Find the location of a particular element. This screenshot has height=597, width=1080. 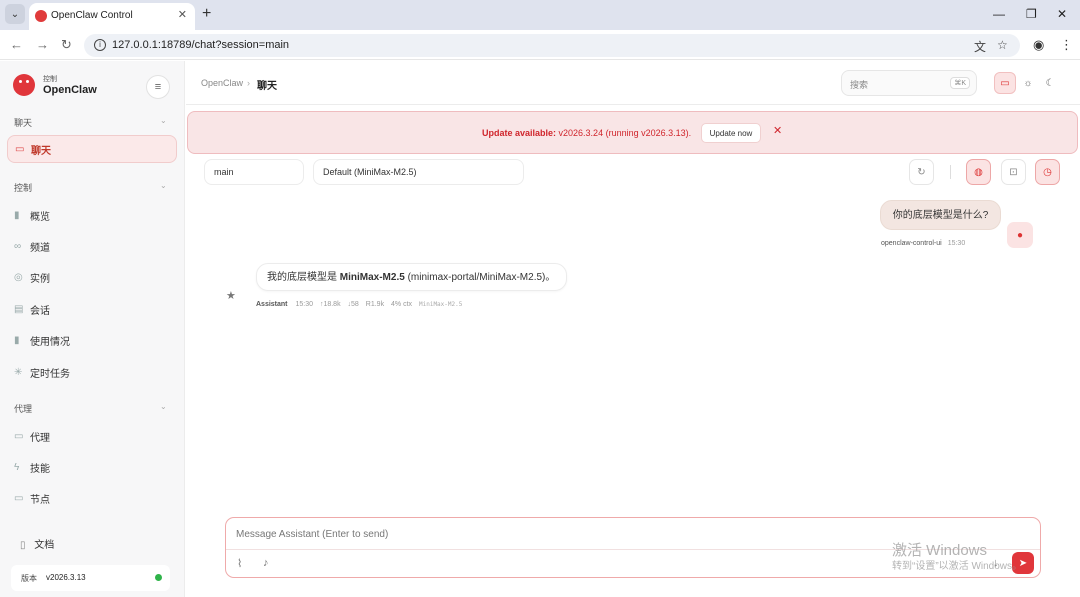

sidebar-item-channels: ∞ 频道 is located at coordinates (94, 246).